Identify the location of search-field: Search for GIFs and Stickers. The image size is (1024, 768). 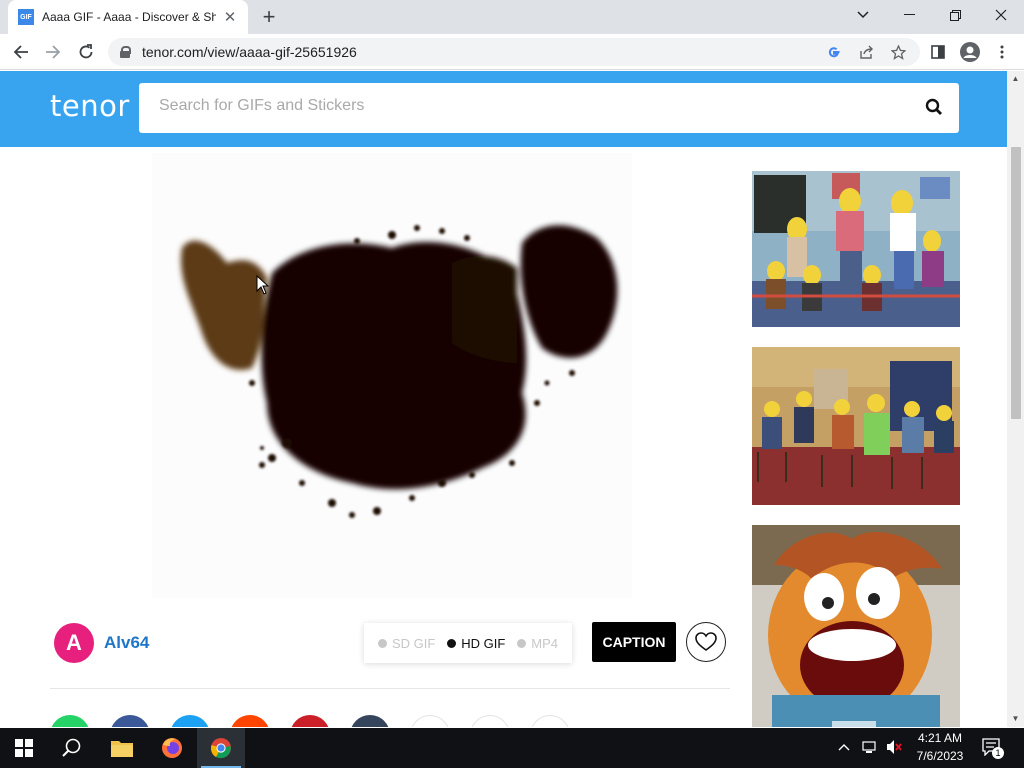
(549, 108).